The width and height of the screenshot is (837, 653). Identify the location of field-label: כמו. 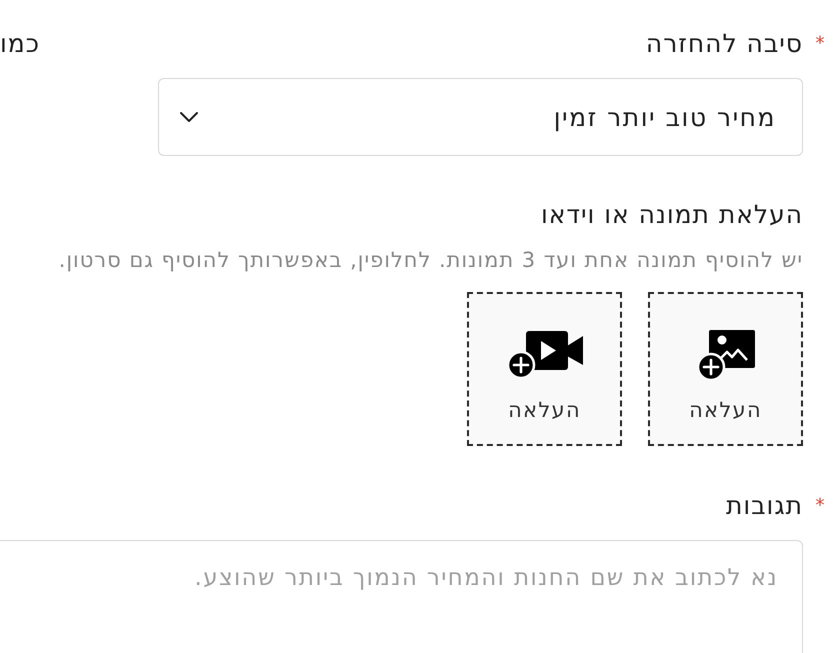
(20, 44).